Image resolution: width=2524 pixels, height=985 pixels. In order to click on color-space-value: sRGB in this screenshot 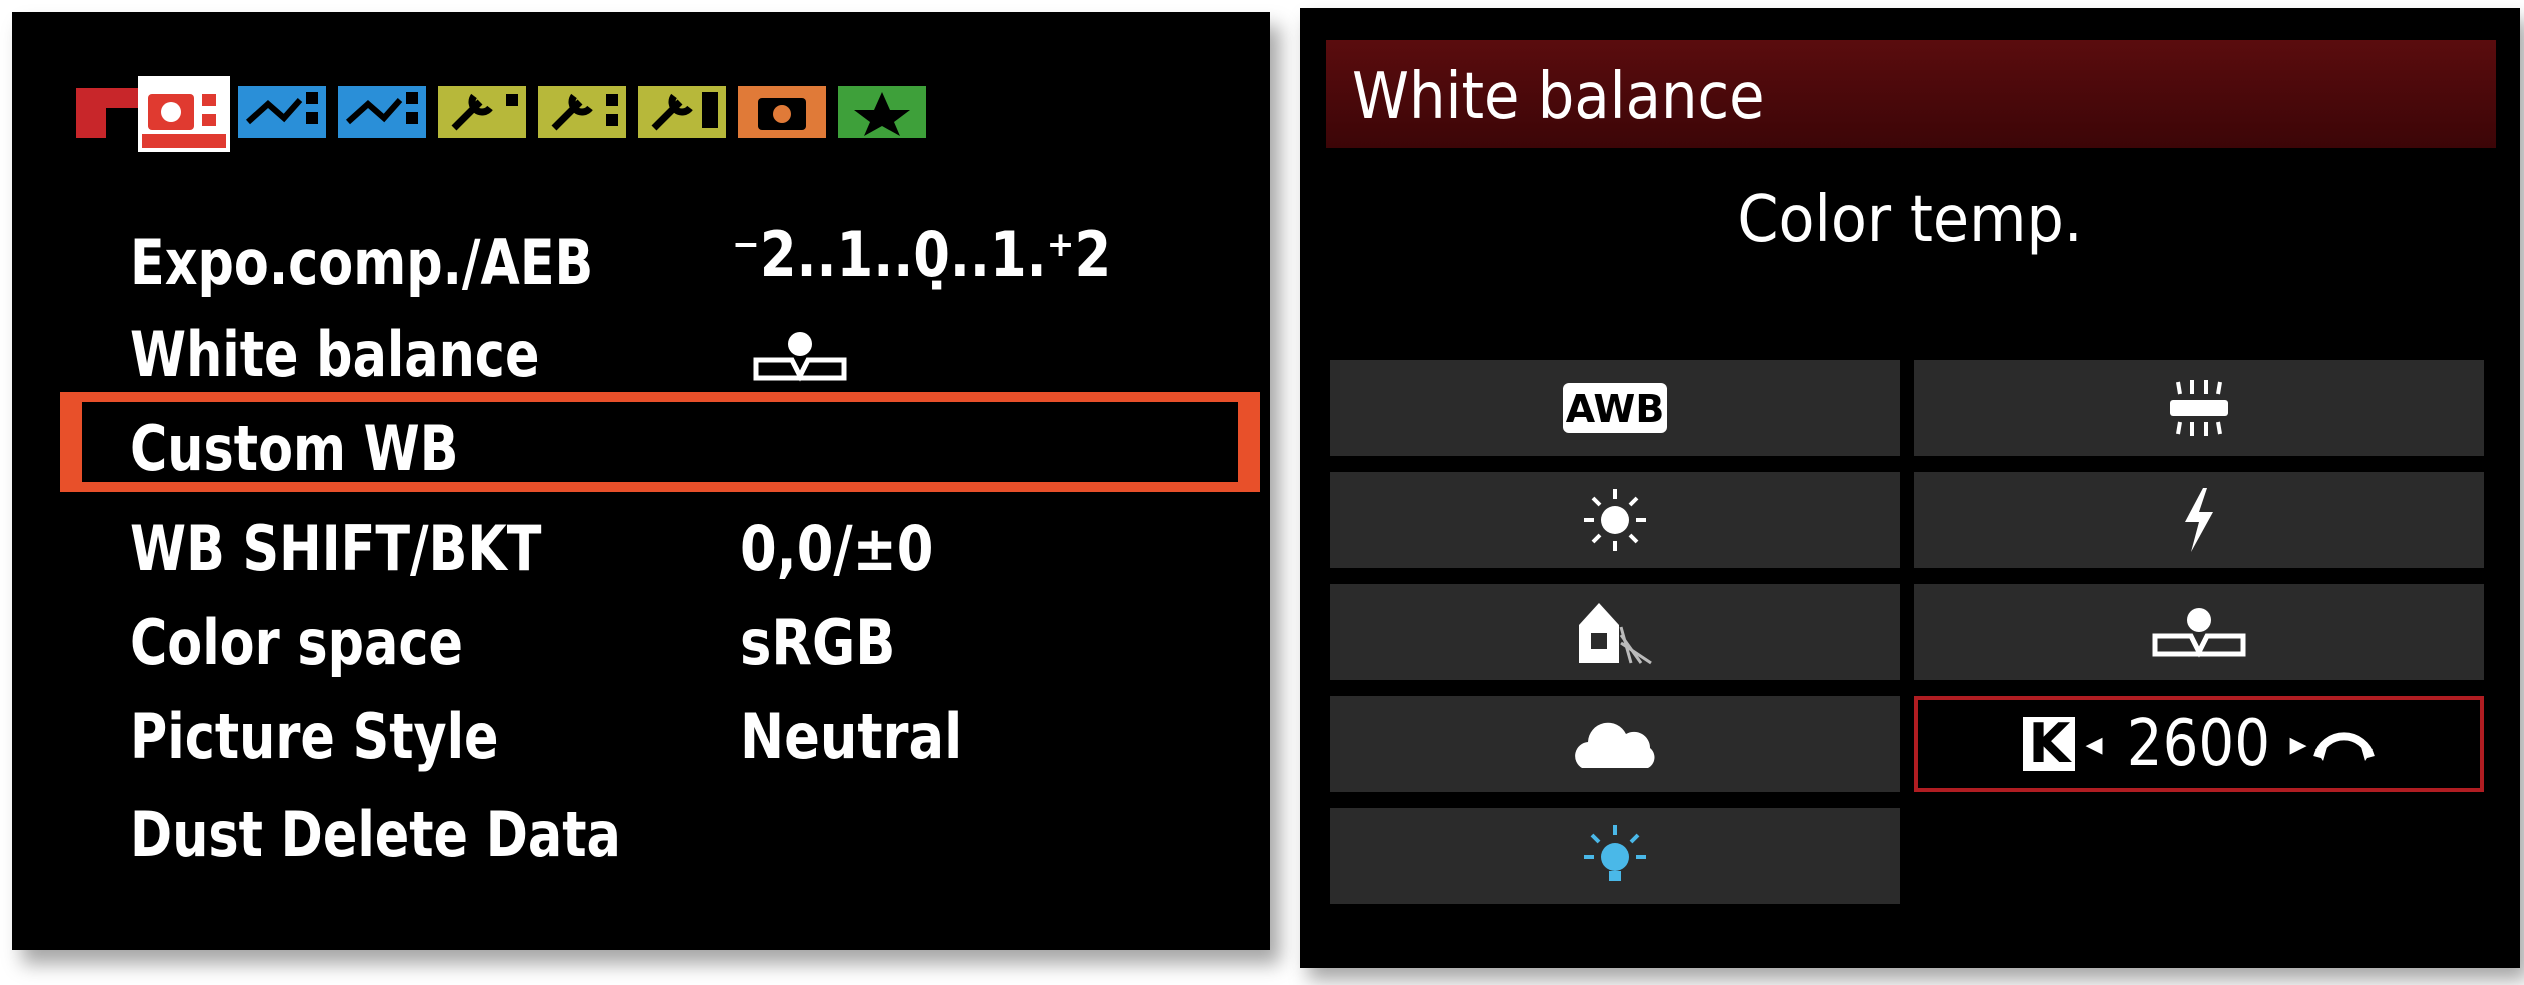, I will do `click(818, 642)`.